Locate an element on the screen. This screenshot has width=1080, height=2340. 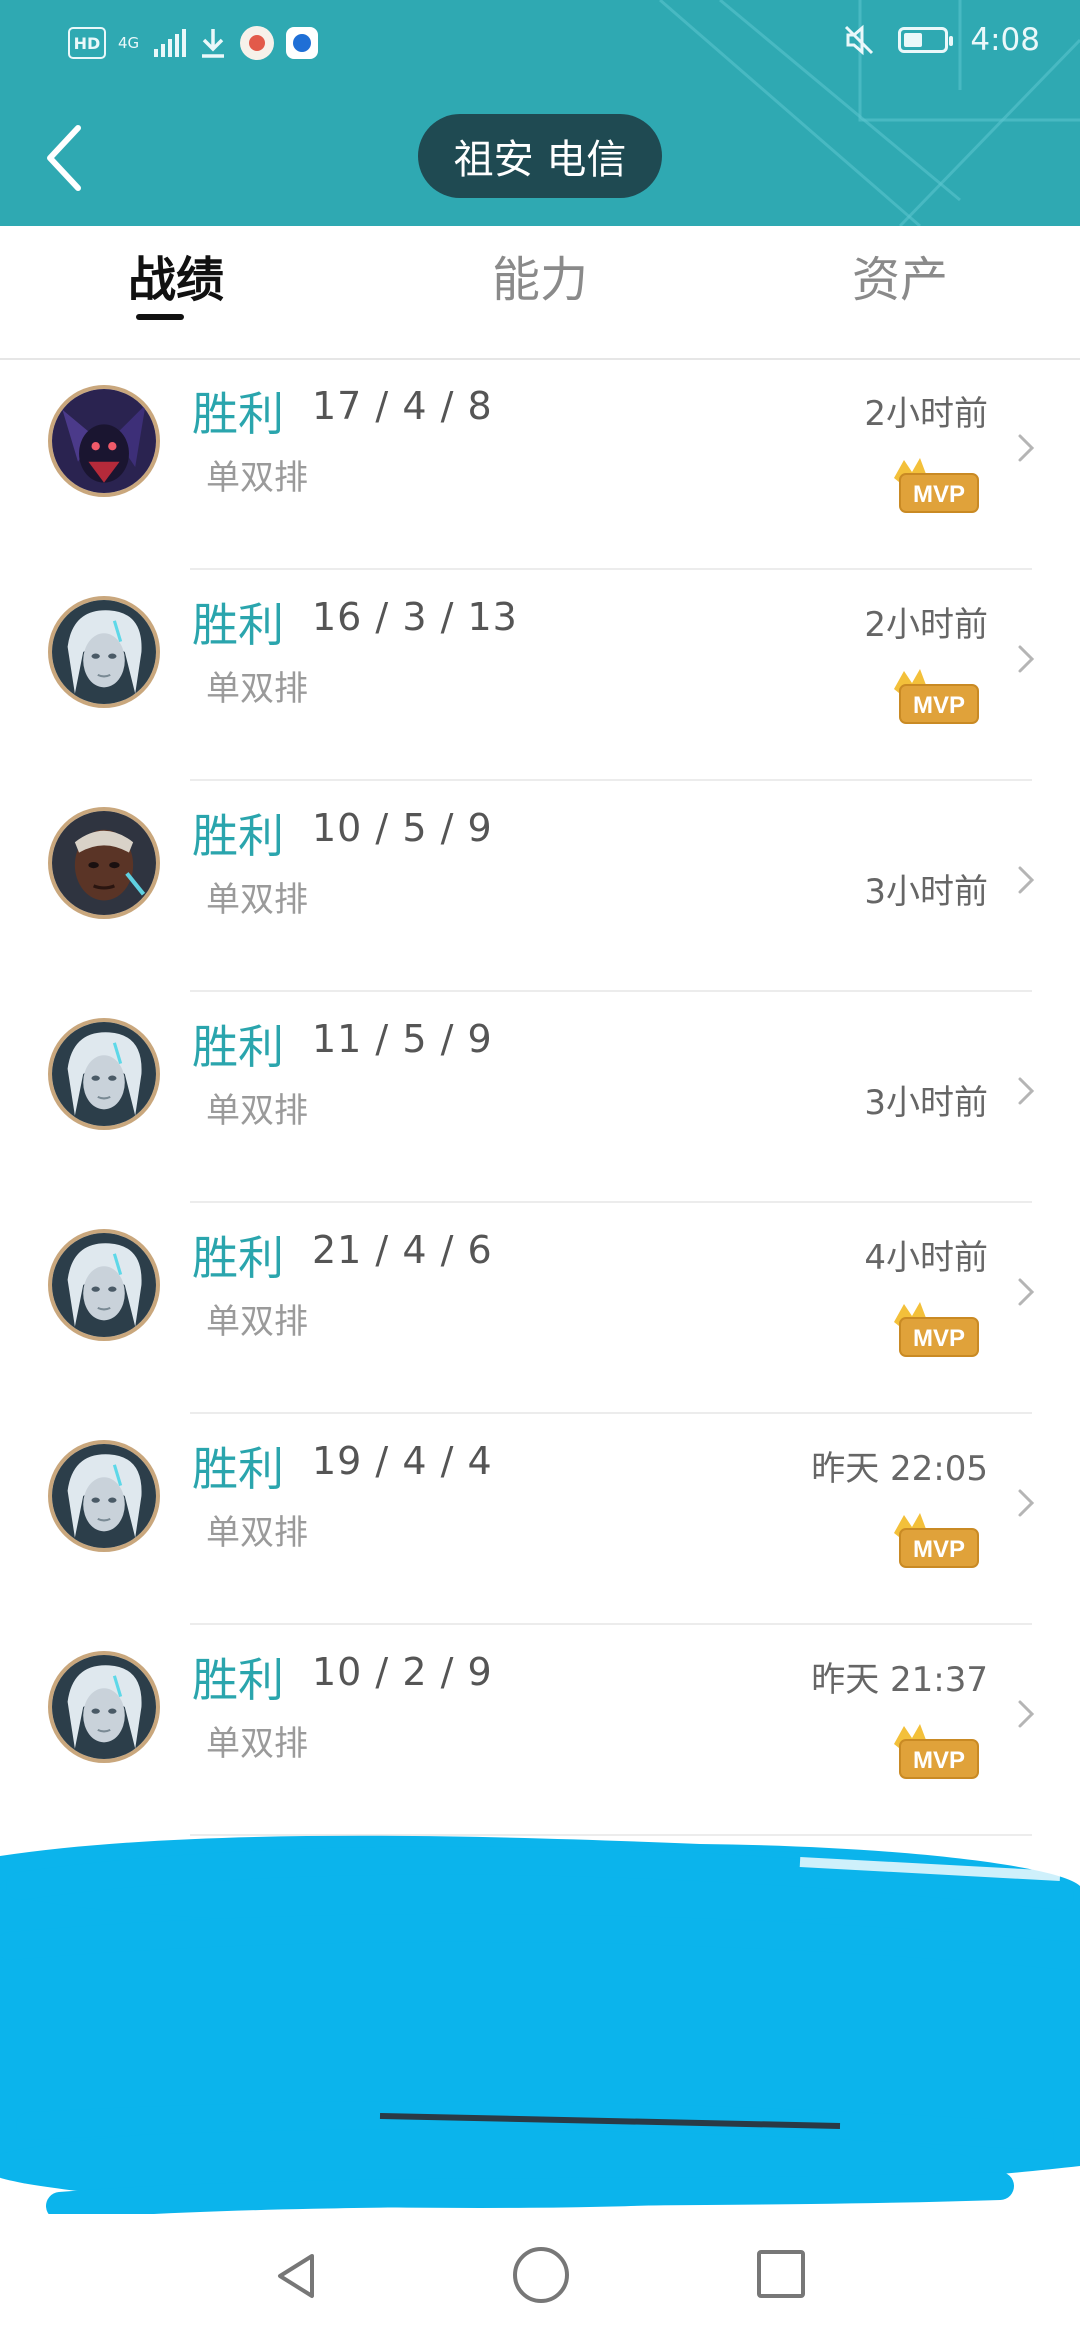
status-bar: HD 4G 4:08 is located at coordinates (540, 45).